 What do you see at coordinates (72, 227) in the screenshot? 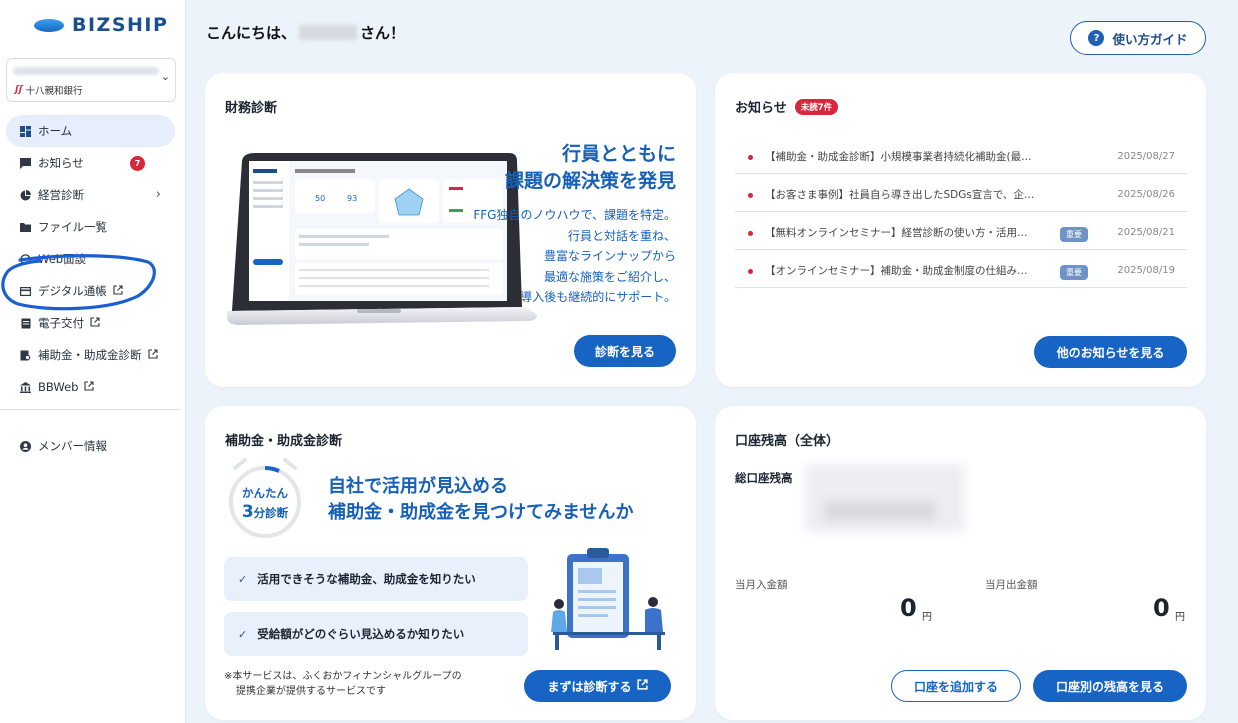
I see `sidebar-item-label: ファイル一覧` at bounding box center [72, 227].